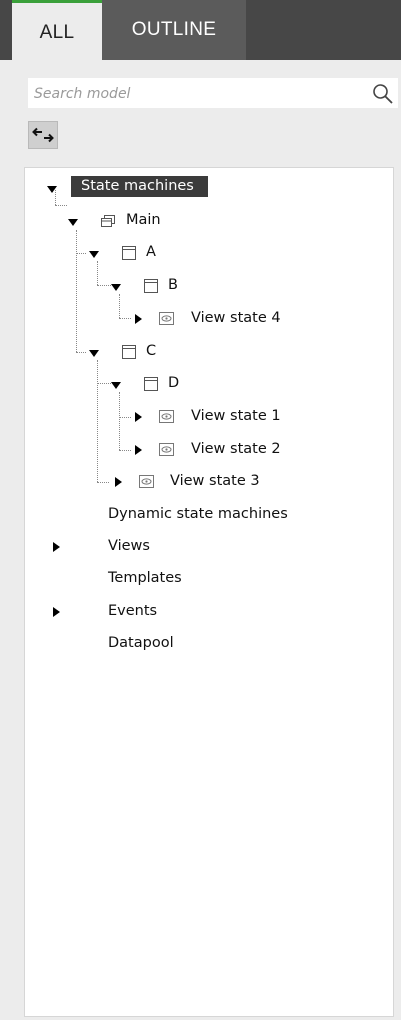 This screenshot has width=401, height=1020. Describe the element at coordinates (141, 643) in the screenshot. I see `tree-item-label: Datapool` at that location.